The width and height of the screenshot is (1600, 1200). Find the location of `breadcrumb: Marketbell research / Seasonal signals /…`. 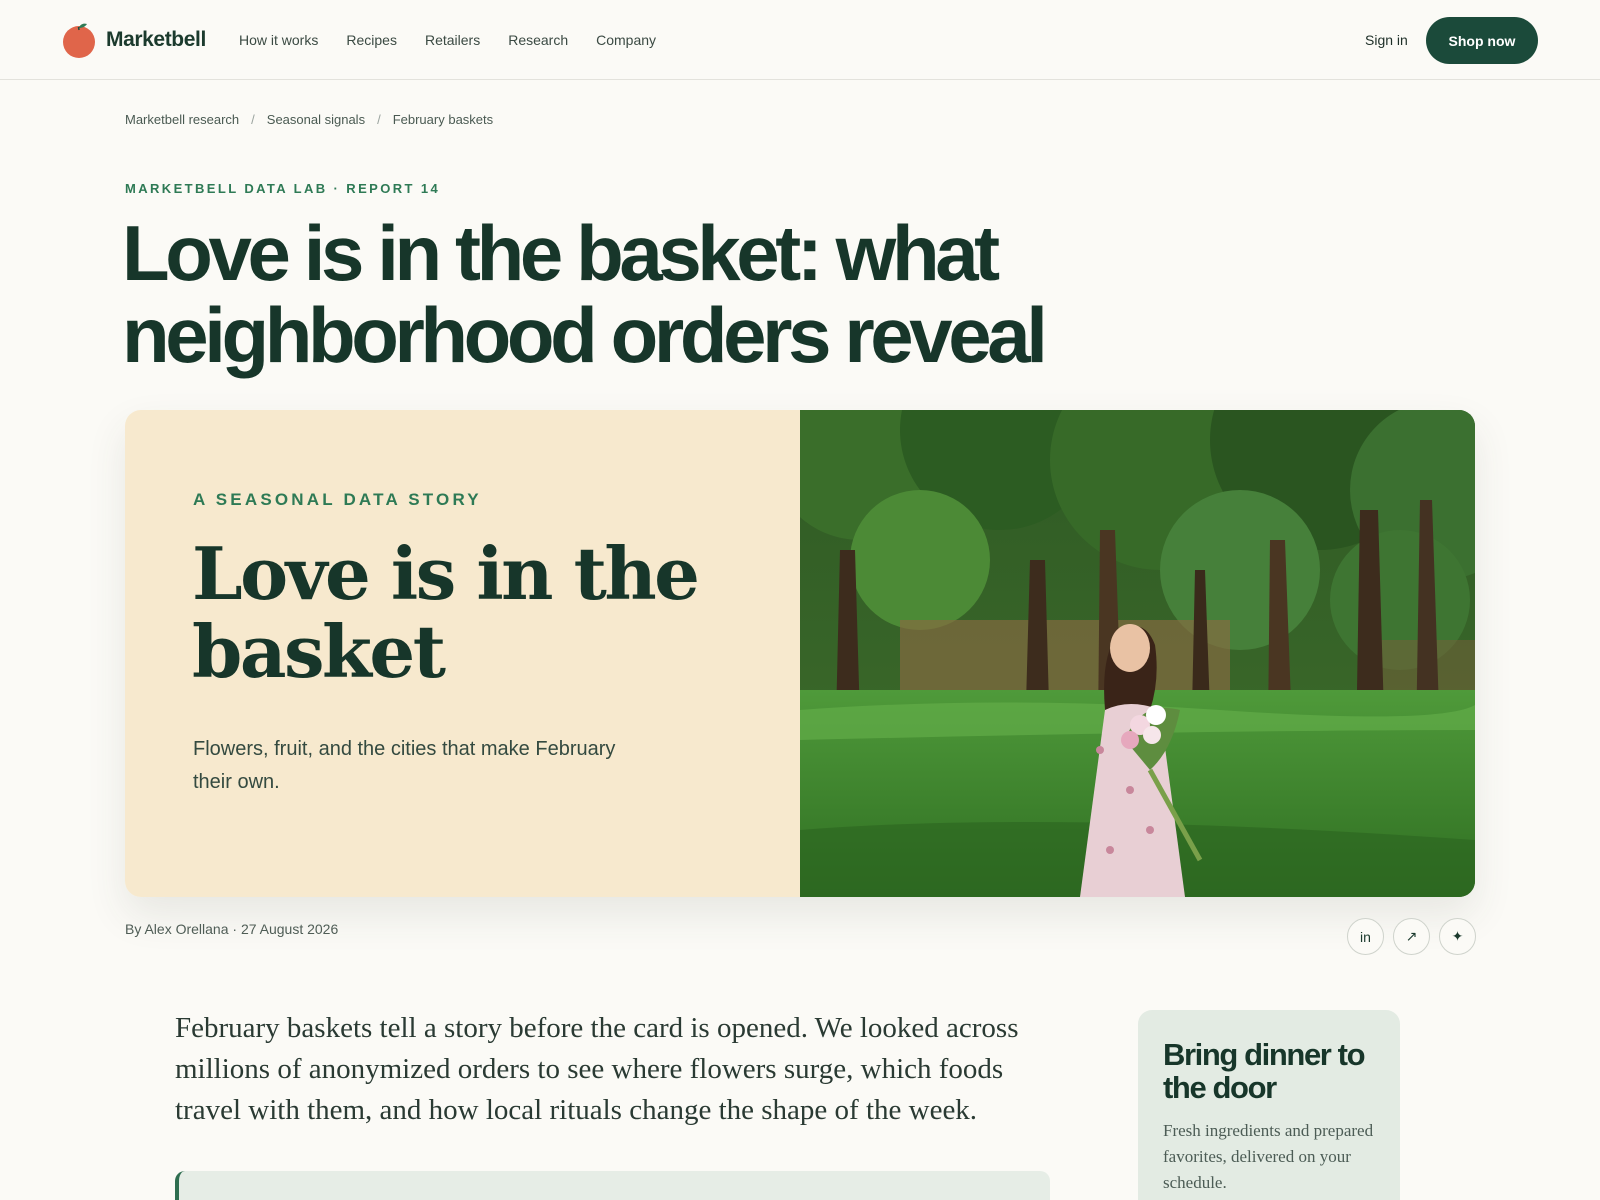

breadcrumb: Marketbell research / Seasonal signals /… is located at coordinates (309, 119).